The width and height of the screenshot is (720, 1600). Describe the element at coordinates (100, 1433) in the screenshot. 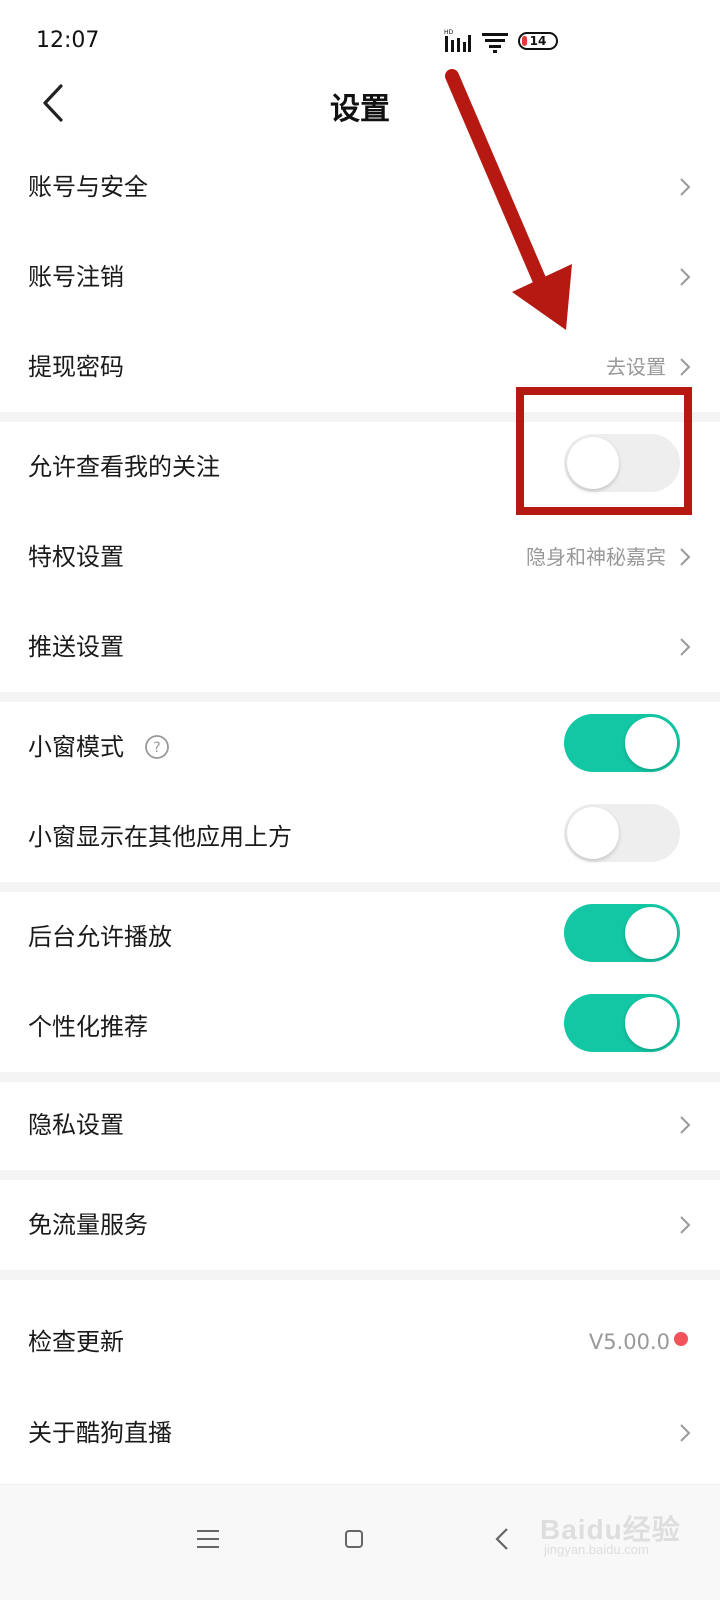

I see `row-label: 关于酷狗直播` at that location.